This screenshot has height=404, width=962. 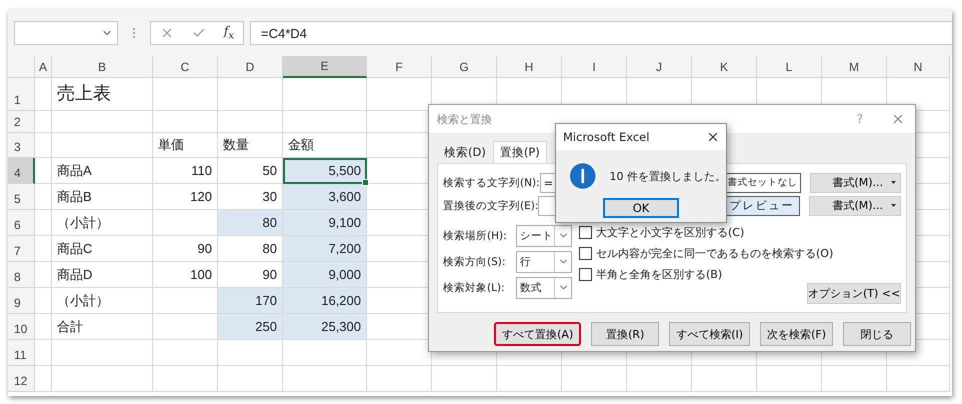 What do you see at coordinates (519, 152) in the screenshot?
I see `dialog-tab: 置換(P)` at bounding box center [519, 152].